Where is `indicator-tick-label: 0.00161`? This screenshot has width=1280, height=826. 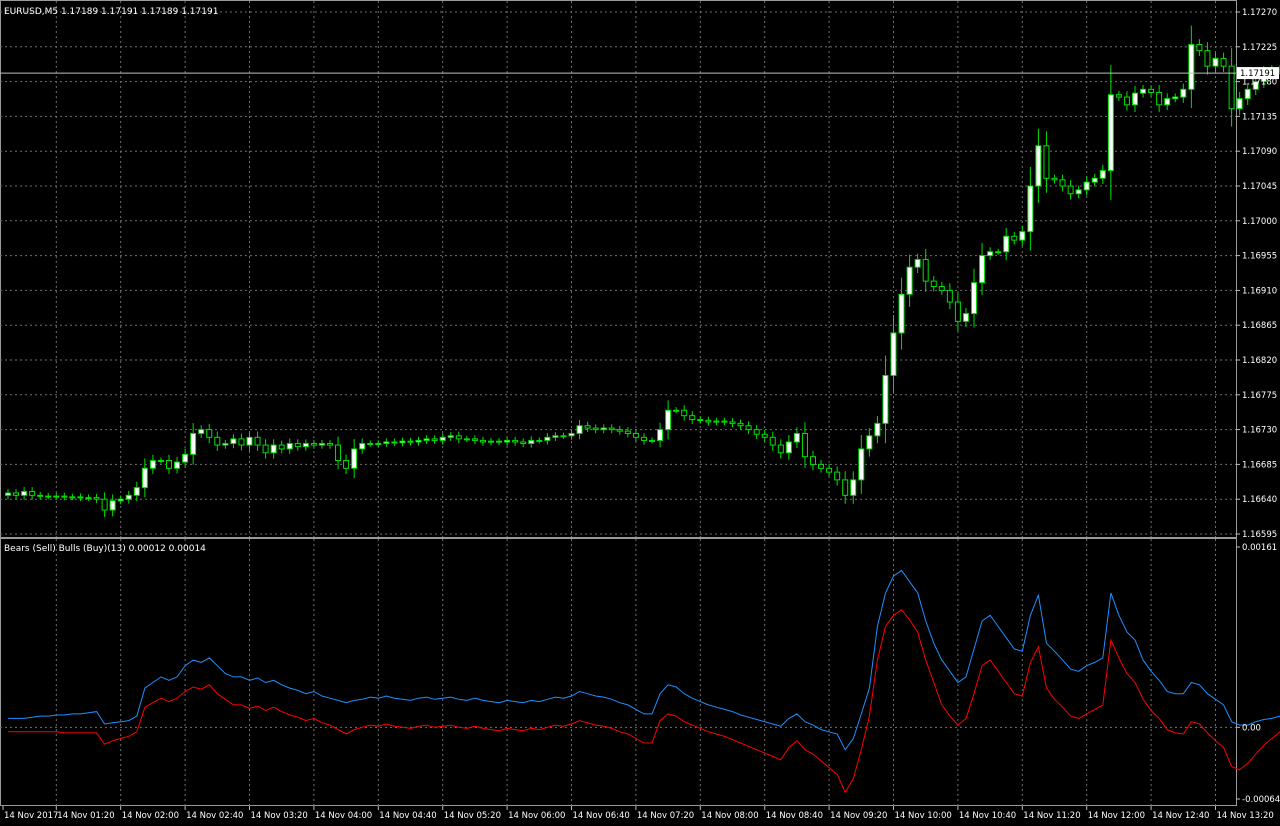 indicator-tick-label: 0.00161 is located at coordinates (1259, 548).